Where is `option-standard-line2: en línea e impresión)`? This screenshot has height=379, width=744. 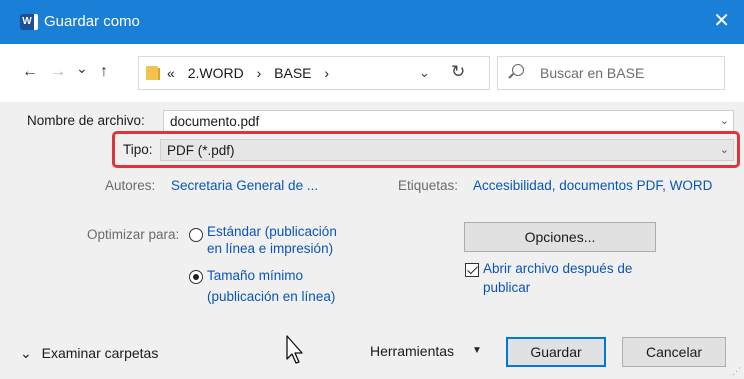 option-standard-line2: en línea e impresión) is located at coordinates (270, 248).